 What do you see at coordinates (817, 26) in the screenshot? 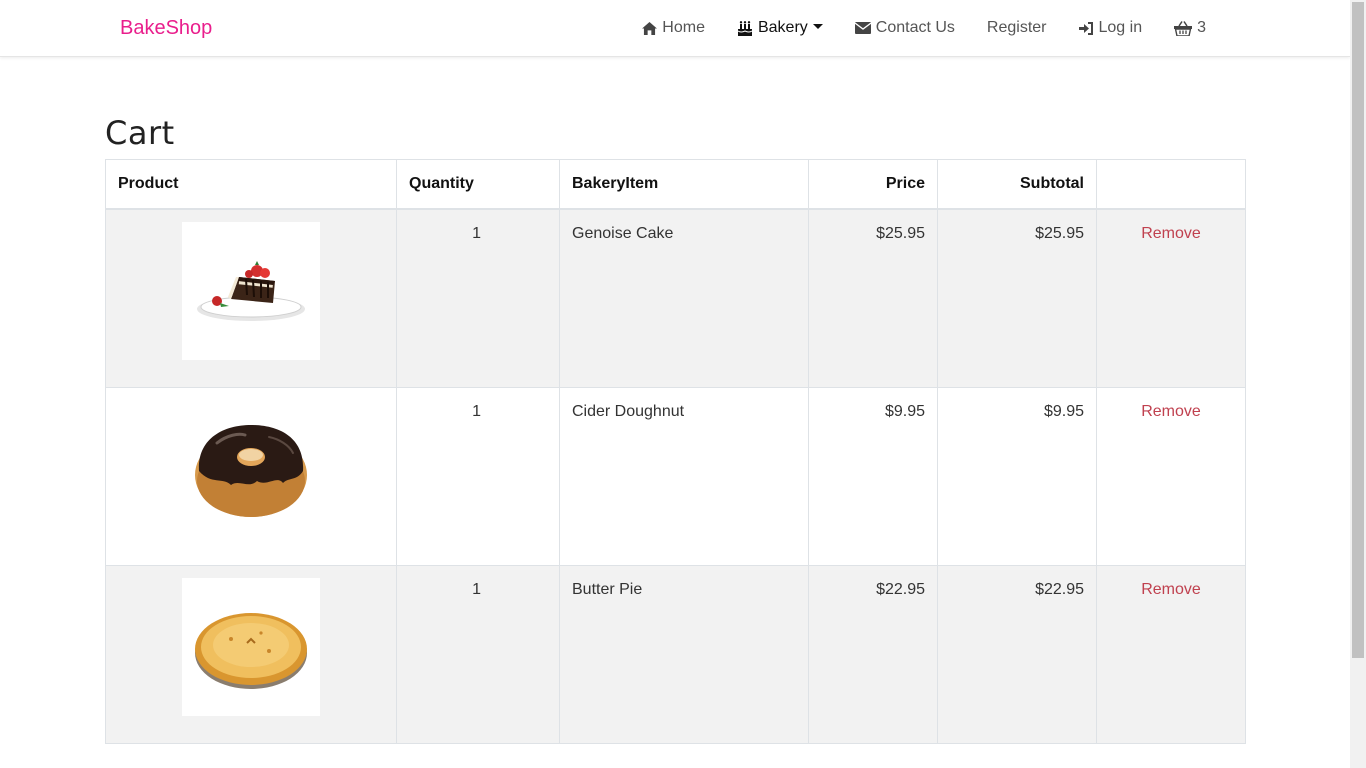
I see `chevron-down-icon` at bounding box center [817, 26].